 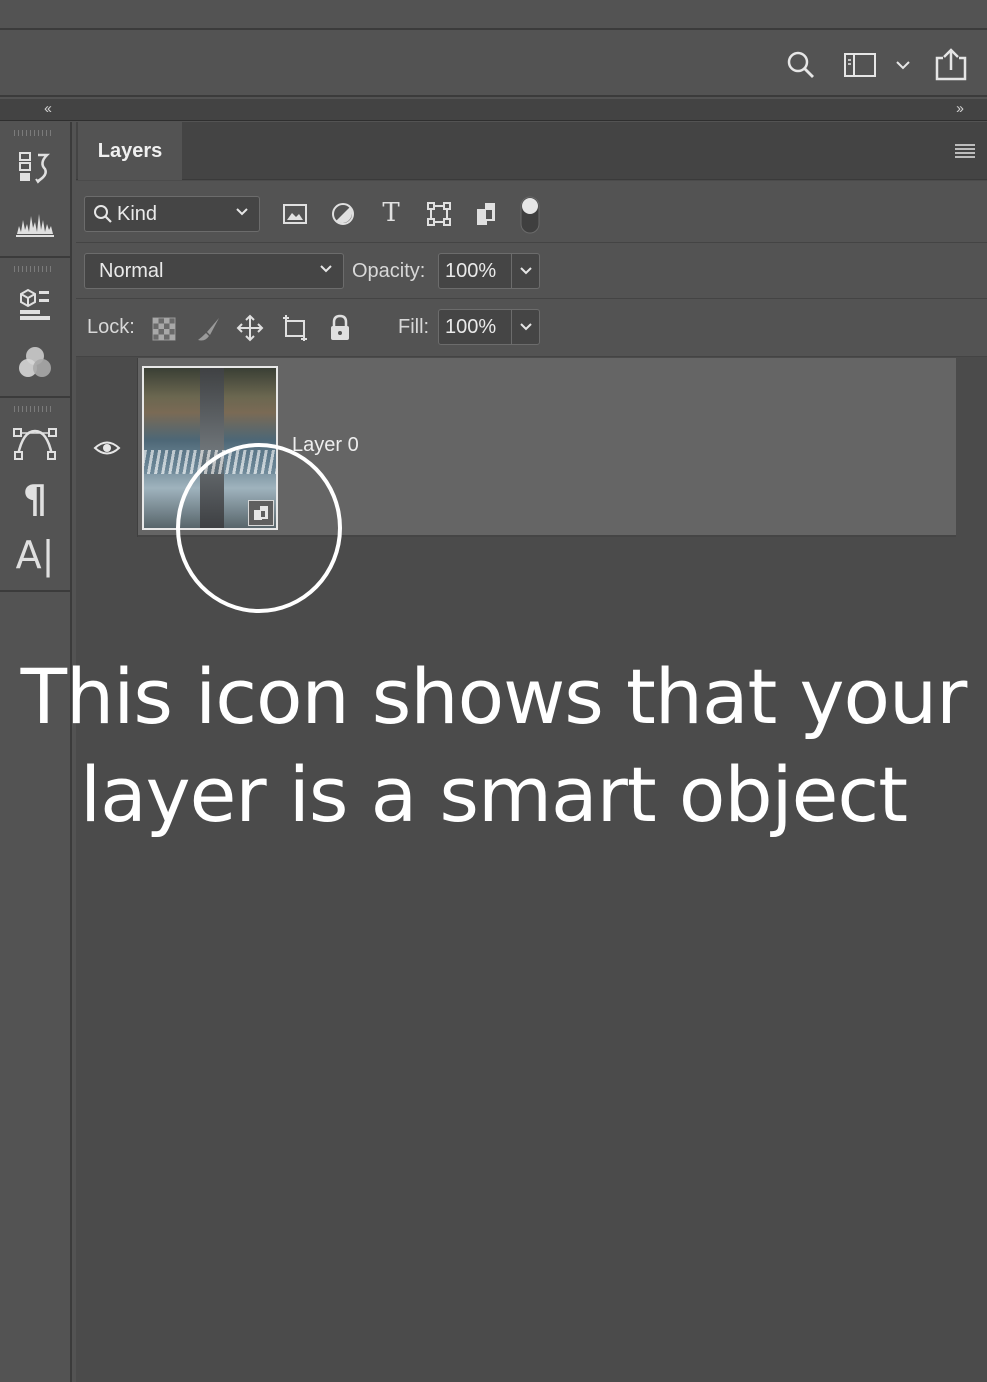 I want to click on blend-row: Normal Opacity: 100%, so click(x=531, y=271).